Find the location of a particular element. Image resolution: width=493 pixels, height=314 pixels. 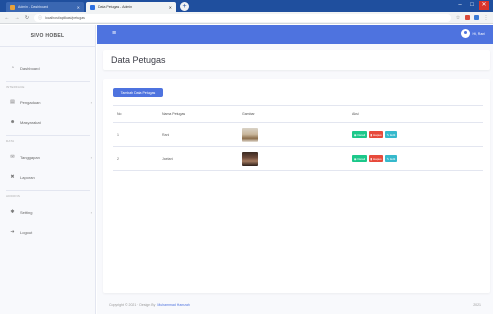

sidebar-item-masyarakat: ☻ Masyarakat is located at coordinates (50, 122).